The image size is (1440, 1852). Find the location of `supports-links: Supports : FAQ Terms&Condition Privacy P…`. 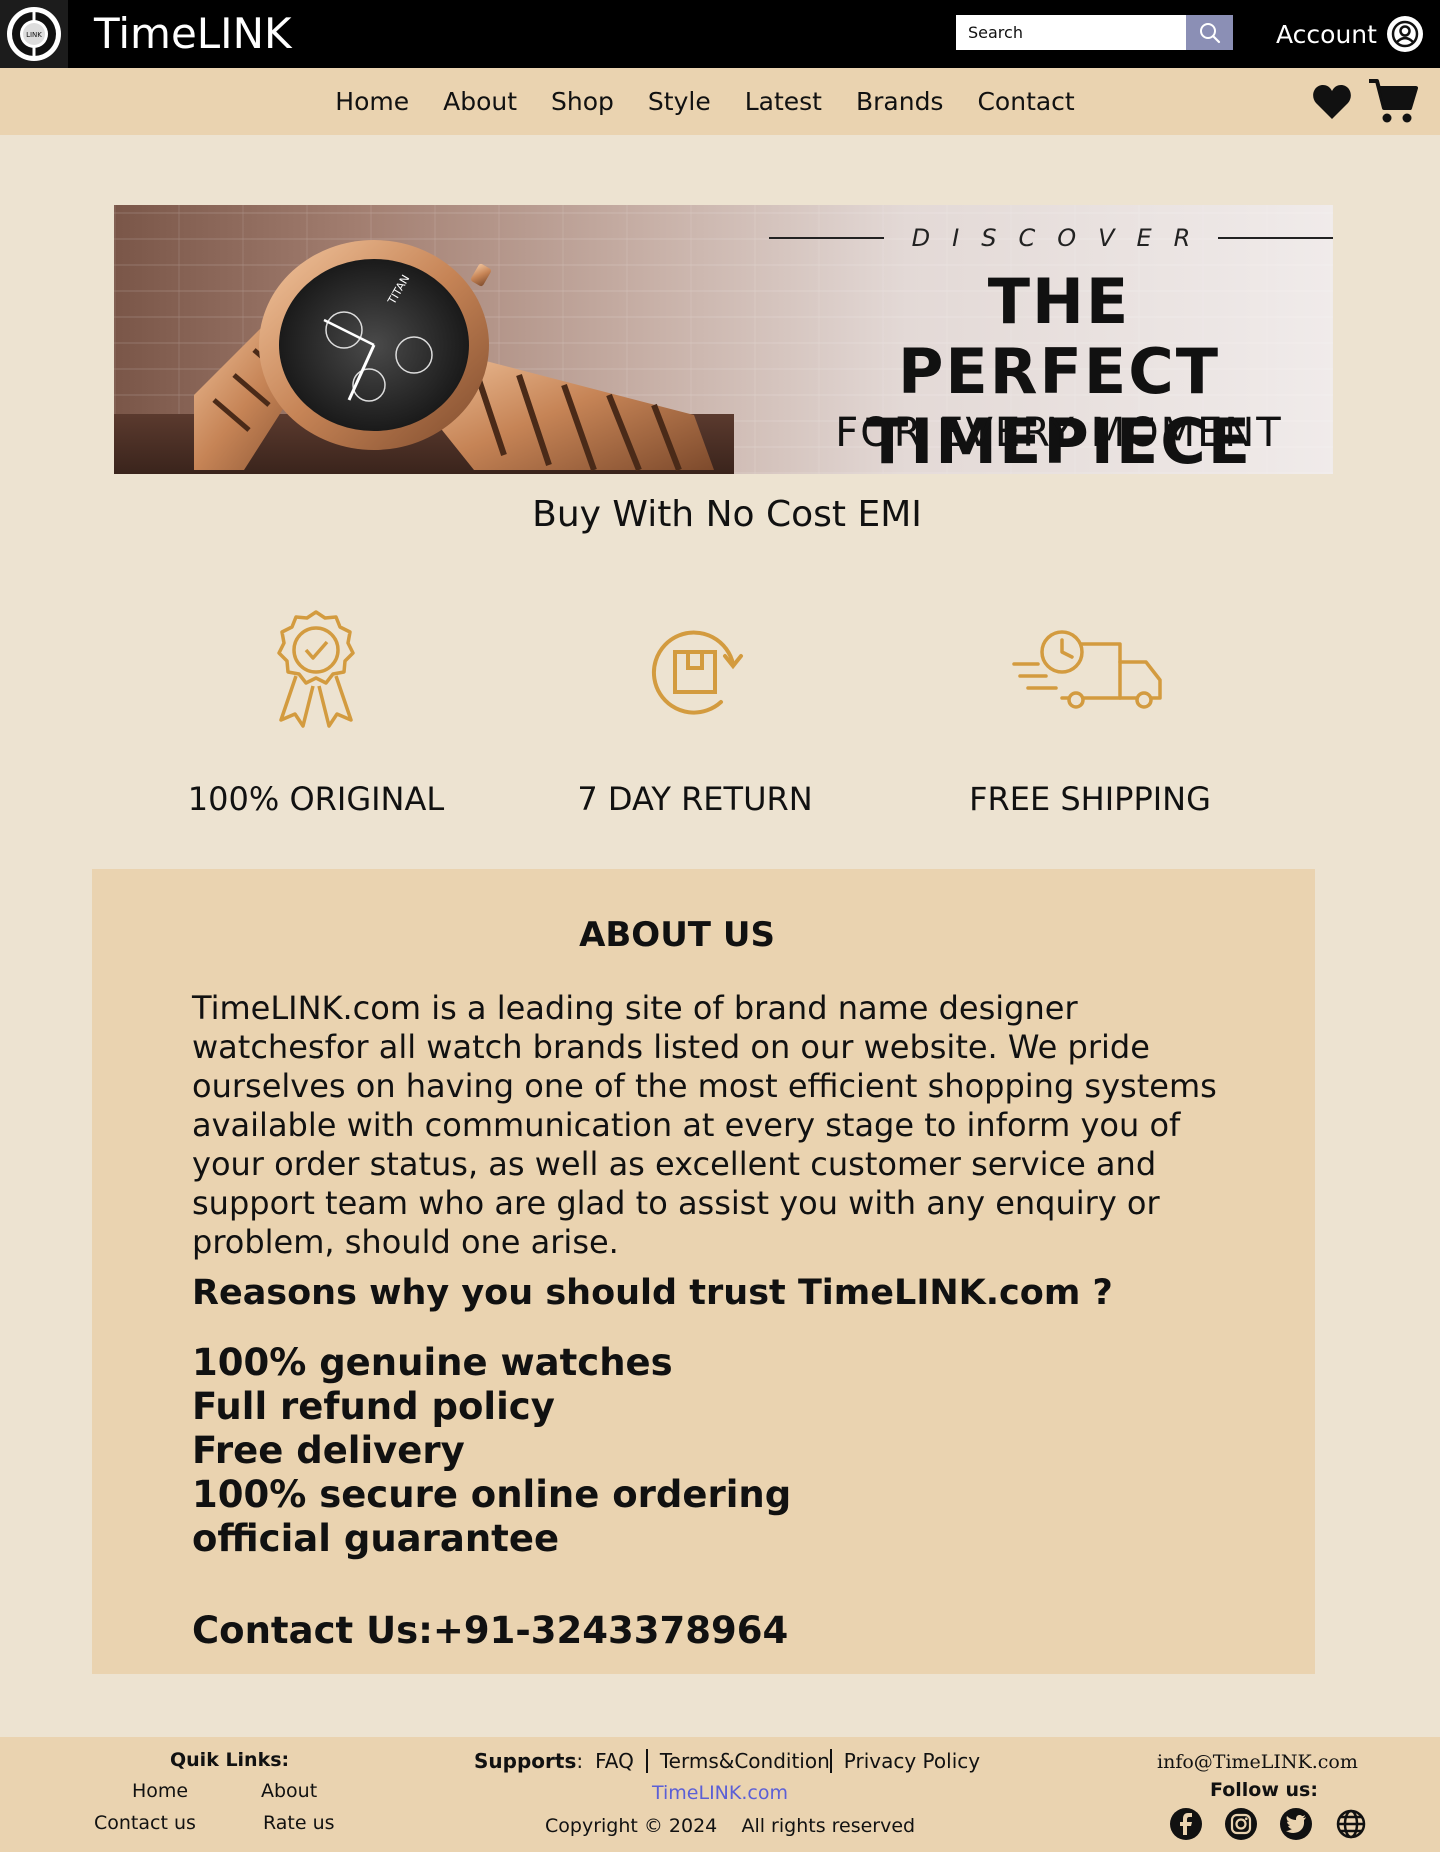

supports-links: Supports : FAQ Terms&Condition Privacy P… is located at coordinates (727, 1761).